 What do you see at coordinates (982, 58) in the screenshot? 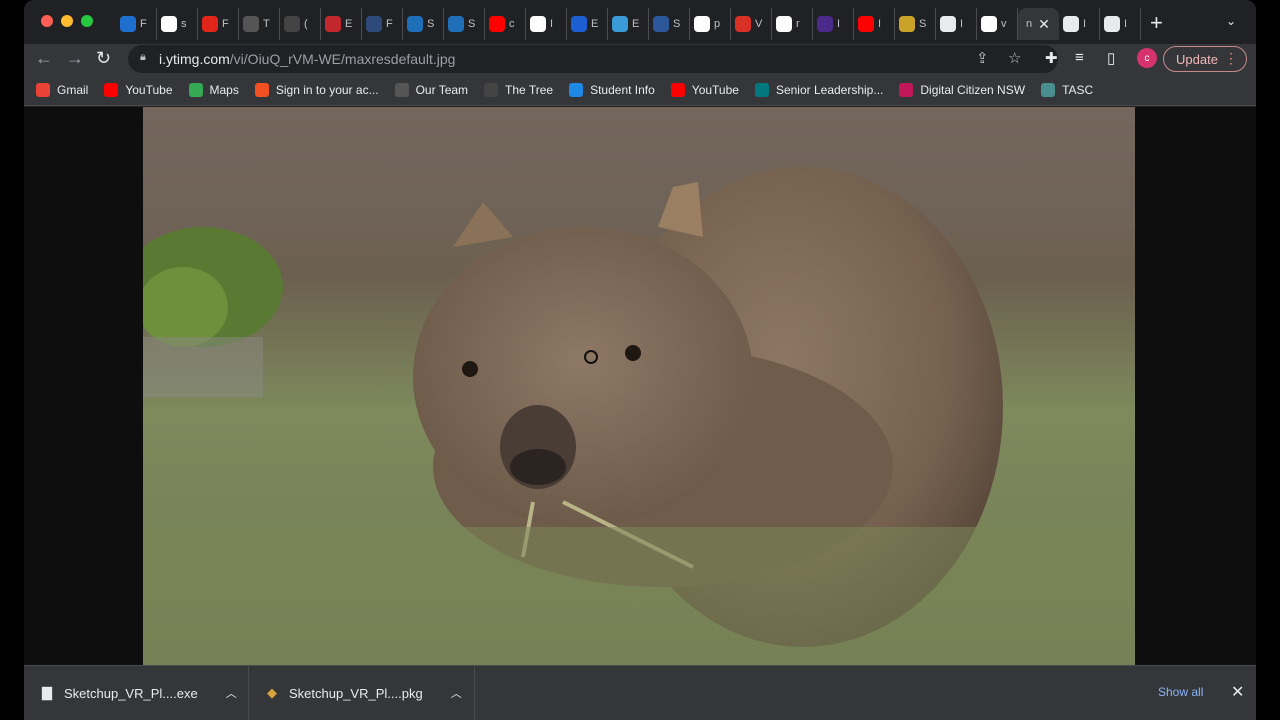
I see `share-icon: ⇪` at bounding box center [982, 58].